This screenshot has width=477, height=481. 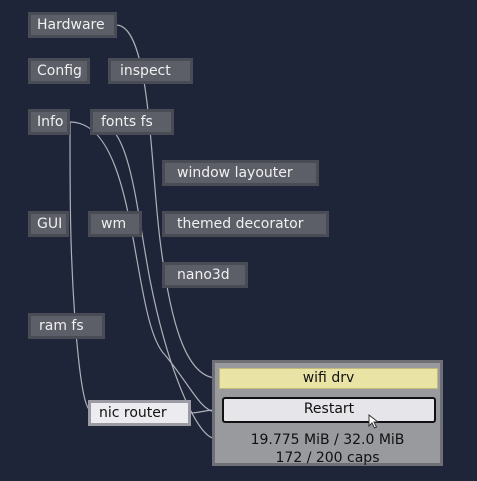 I want to click on node-hardware: Hardware, so click(x=72, y=25).